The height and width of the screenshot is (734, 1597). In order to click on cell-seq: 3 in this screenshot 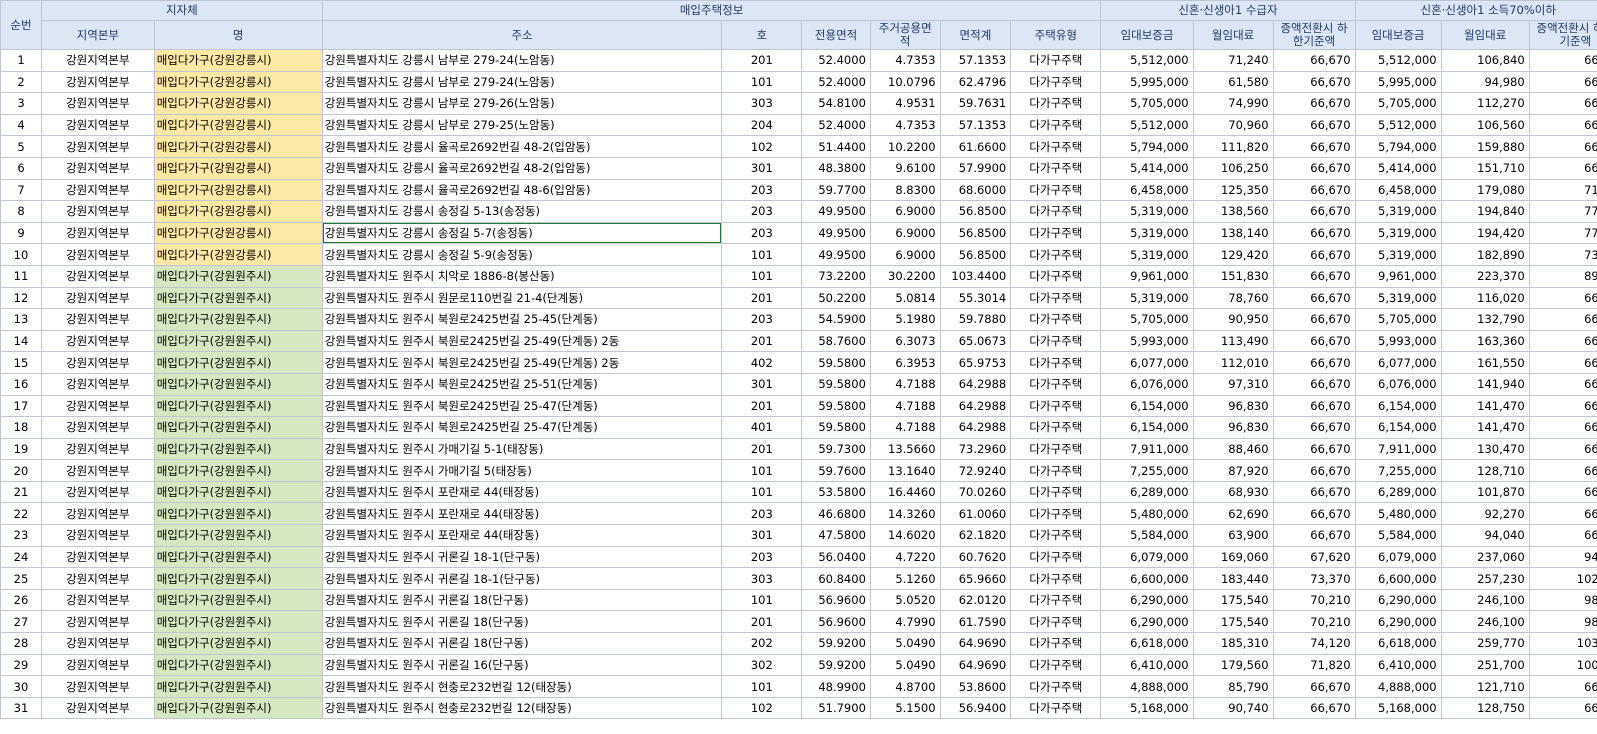, I will do `click(21, 103)`.